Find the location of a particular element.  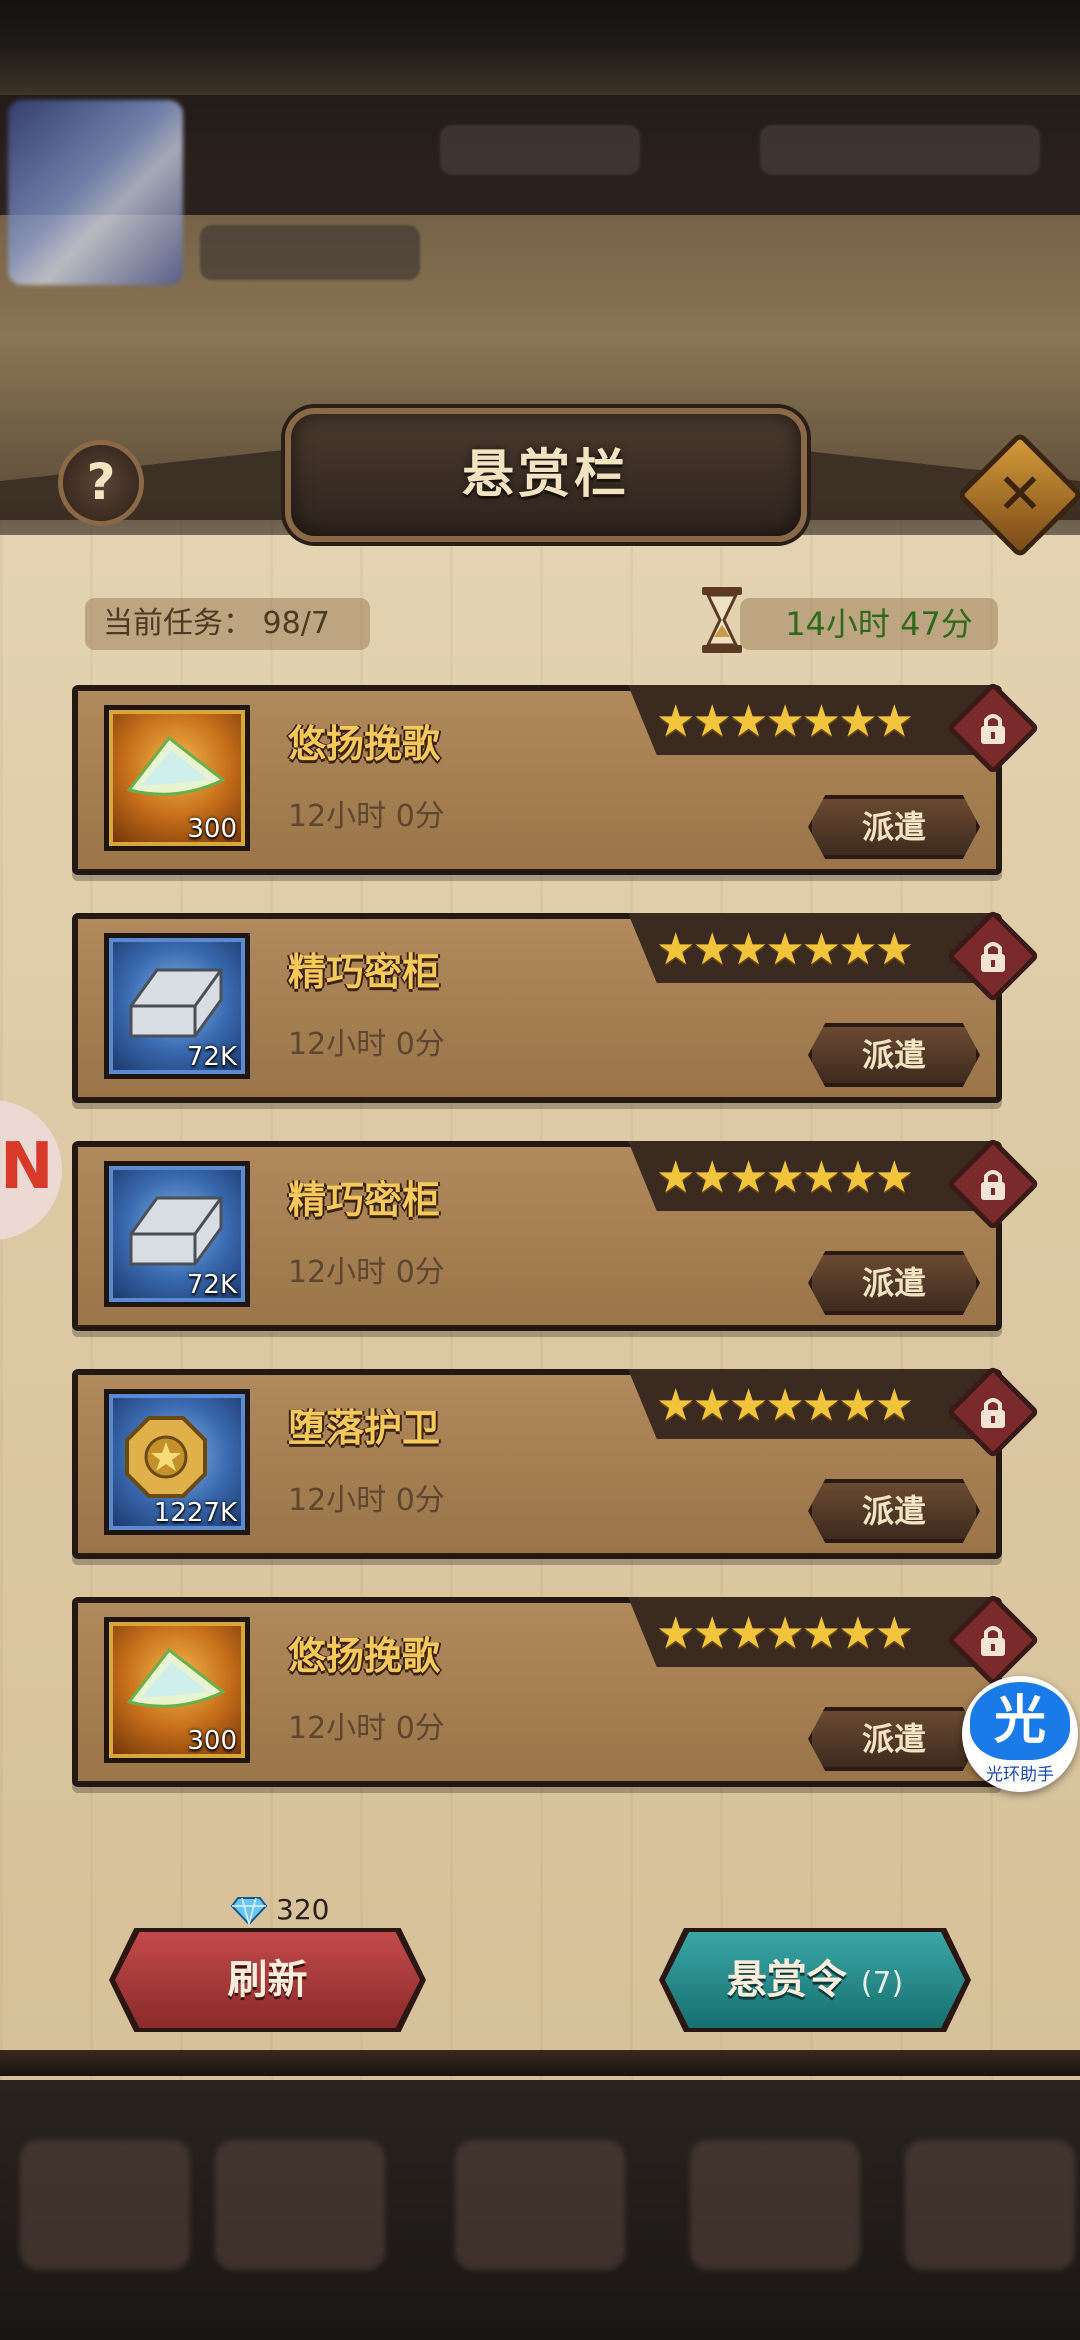

bounty-order-count: (7) is located at coordinates (882, 1983).